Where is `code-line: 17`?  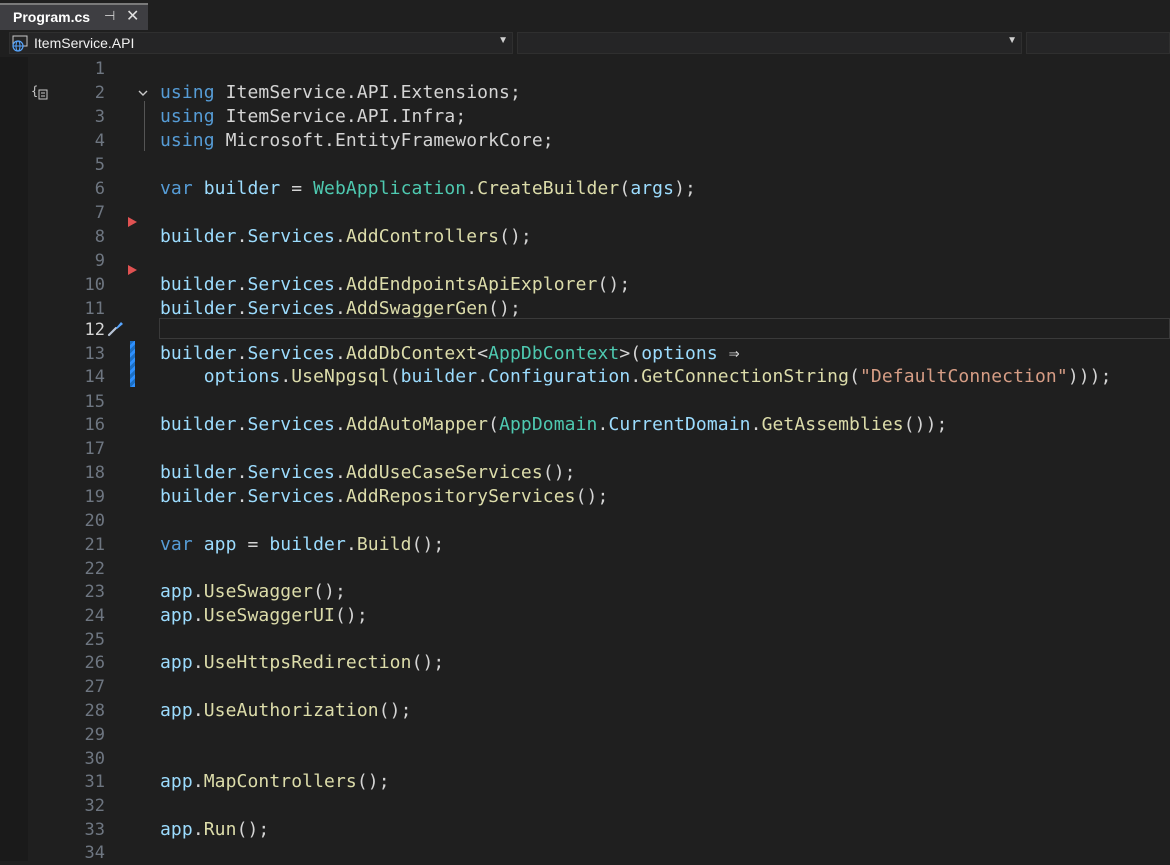 code-line: 17 is located at coordinates (585, 449).